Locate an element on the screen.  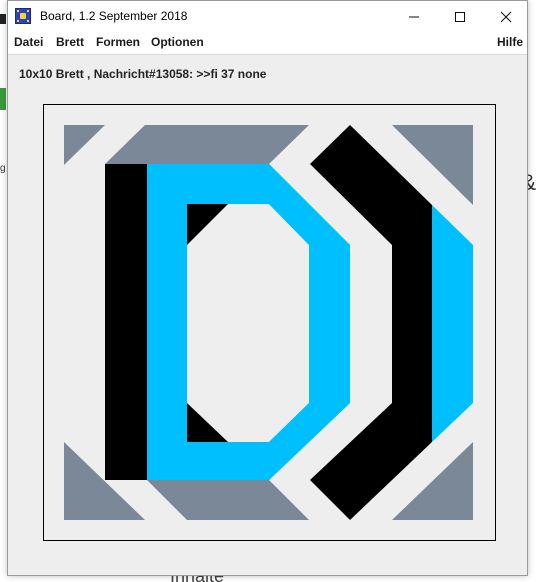
close-icon is located at coordinates (506, 16).